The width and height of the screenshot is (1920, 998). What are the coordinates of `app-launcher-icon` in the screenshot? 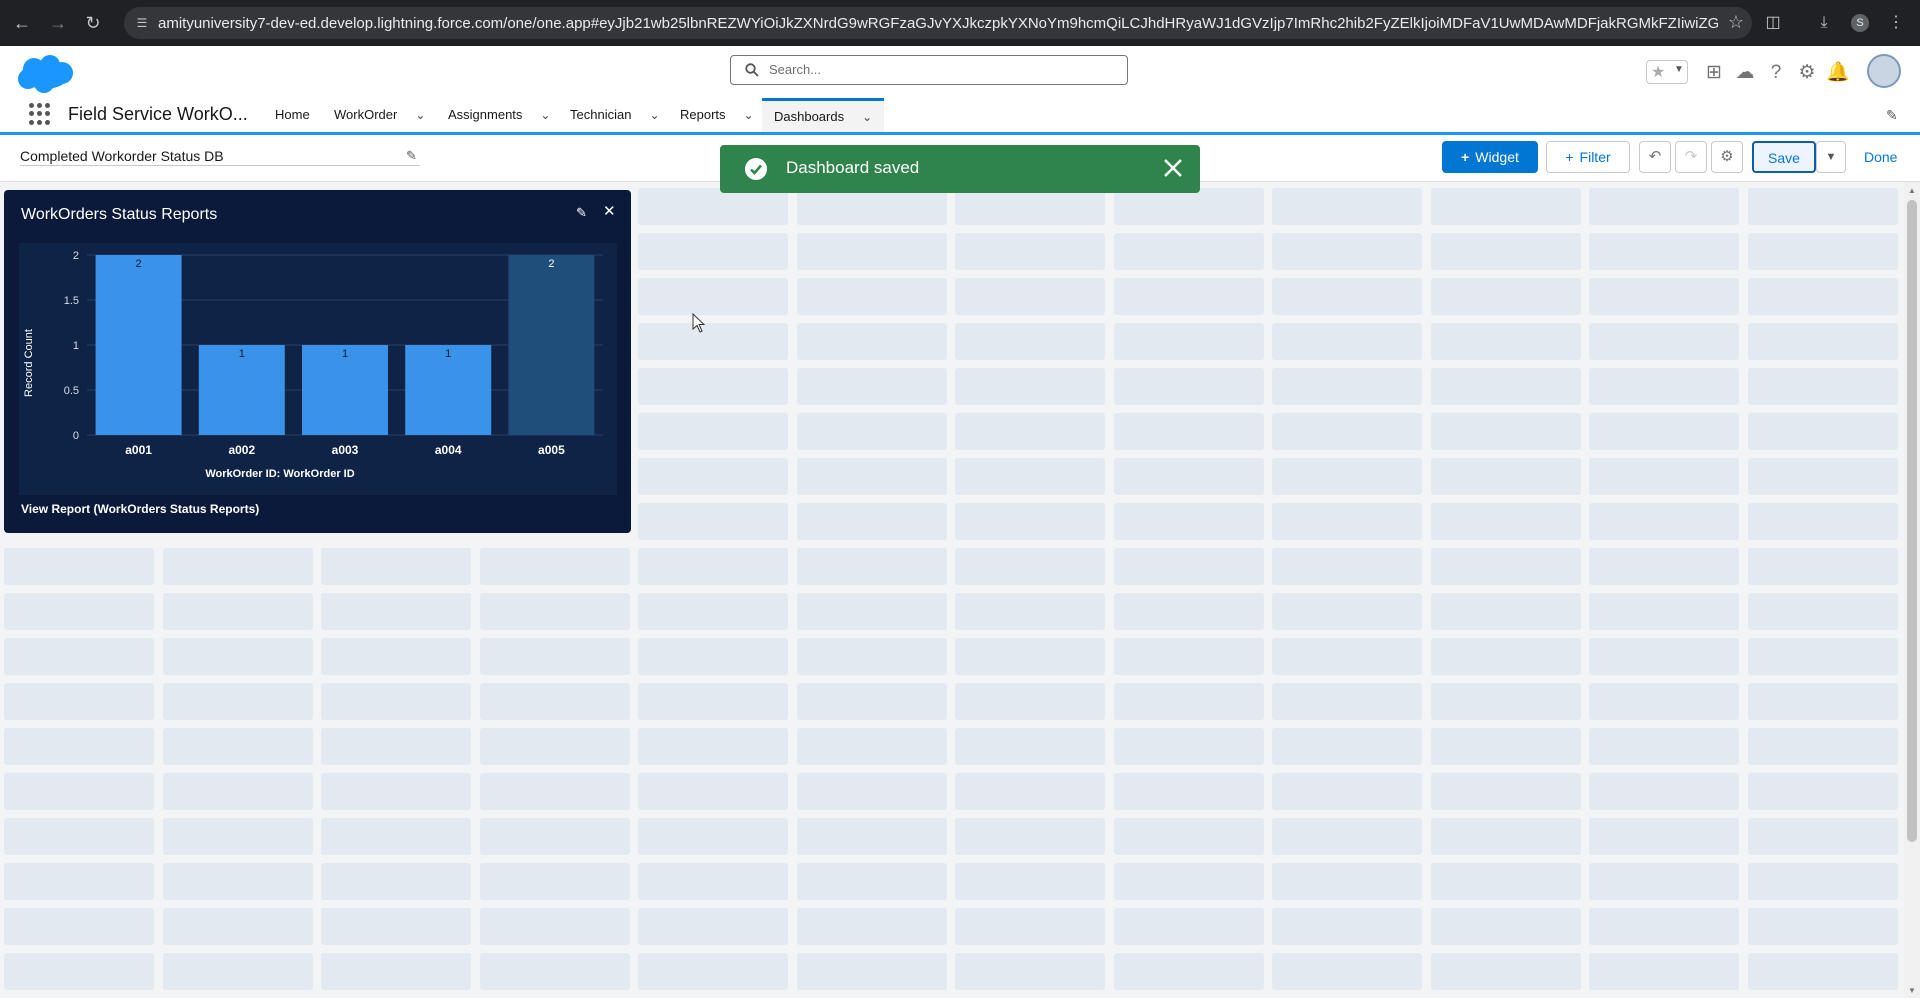 It's located at (40, 114).